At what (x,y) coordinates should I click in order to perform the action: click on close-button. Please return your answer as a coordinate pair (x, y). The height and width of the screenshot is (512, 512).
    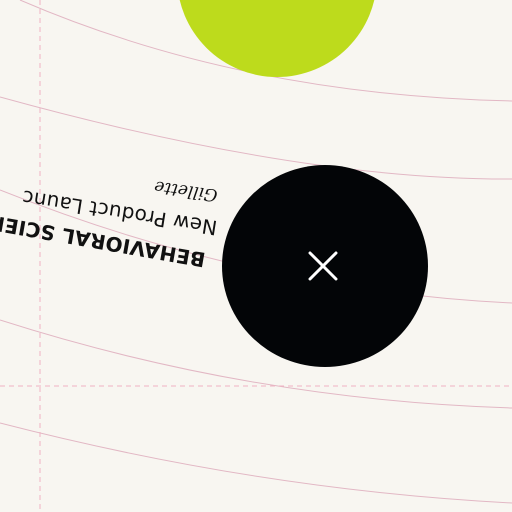
    Looking at the image, I should click on (323, 266).